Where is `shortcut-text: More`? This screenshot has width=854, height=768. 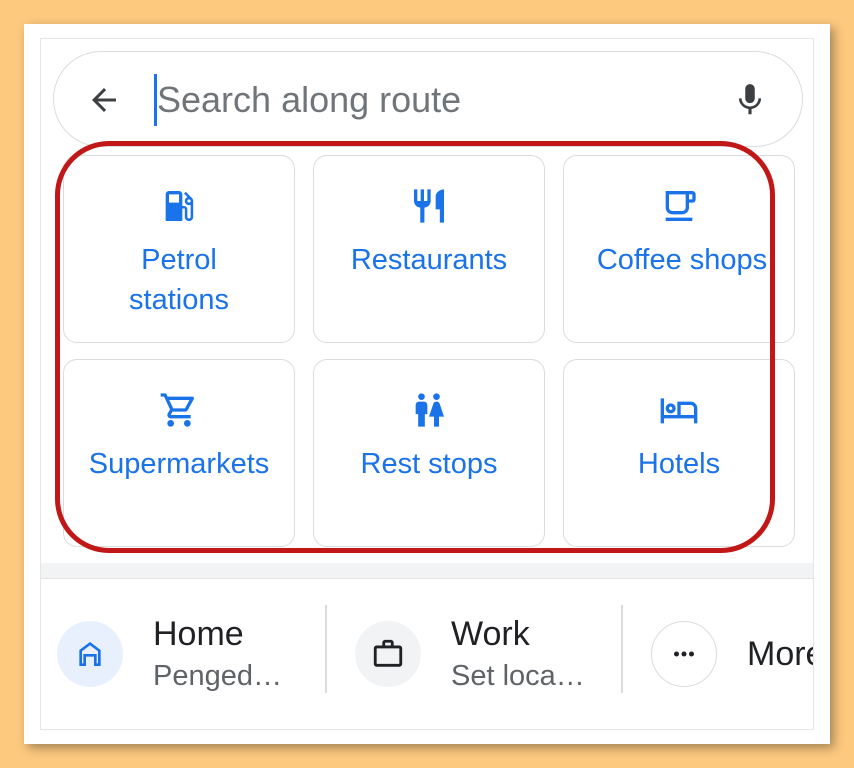 shortcut-text: More is located at coordinates (780, 654).